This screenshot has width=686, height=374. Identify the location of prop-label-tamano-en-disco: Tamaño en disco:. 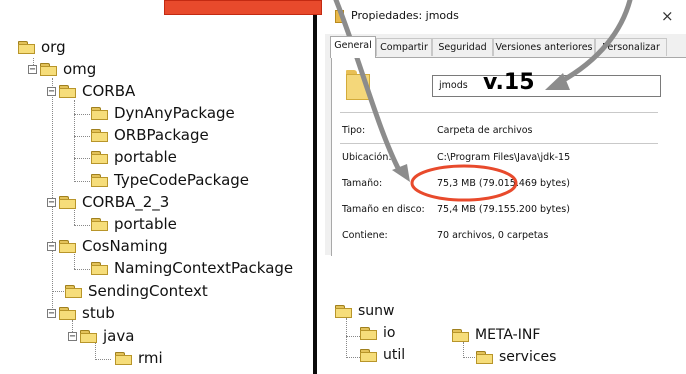
(383, 209).